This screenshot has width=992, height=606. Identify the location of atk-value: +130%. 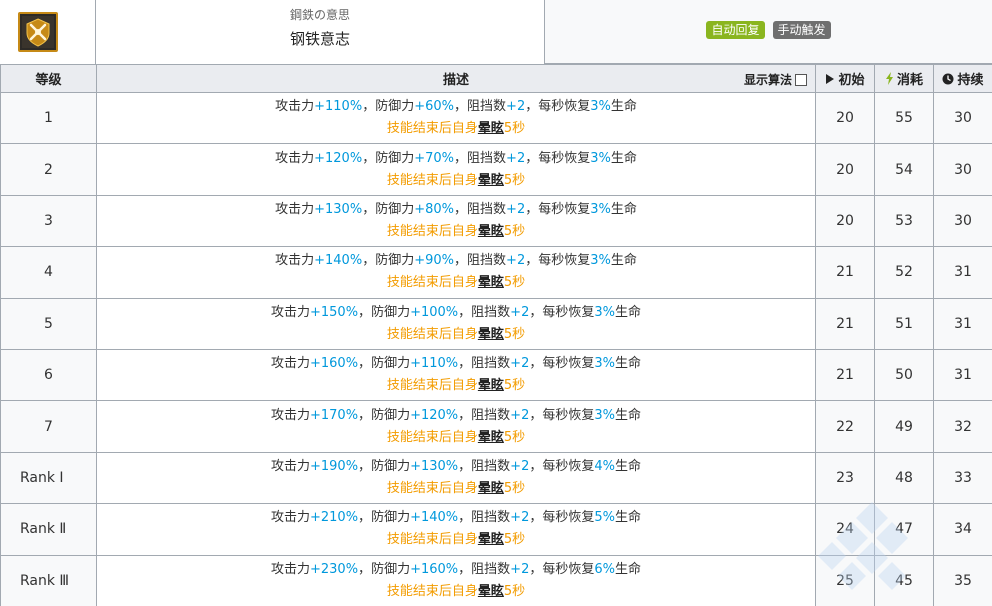
(338, 209).